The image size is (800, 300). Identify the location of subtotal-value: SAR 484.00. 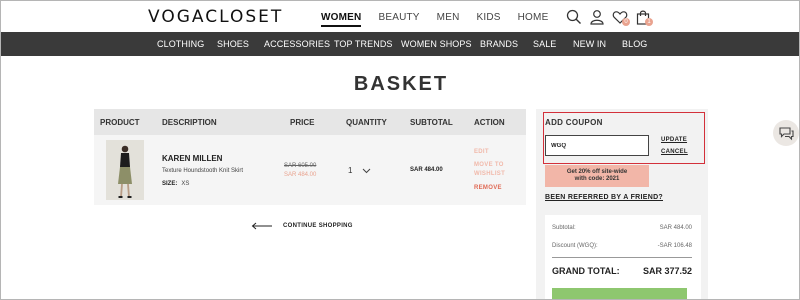
(675, 228).